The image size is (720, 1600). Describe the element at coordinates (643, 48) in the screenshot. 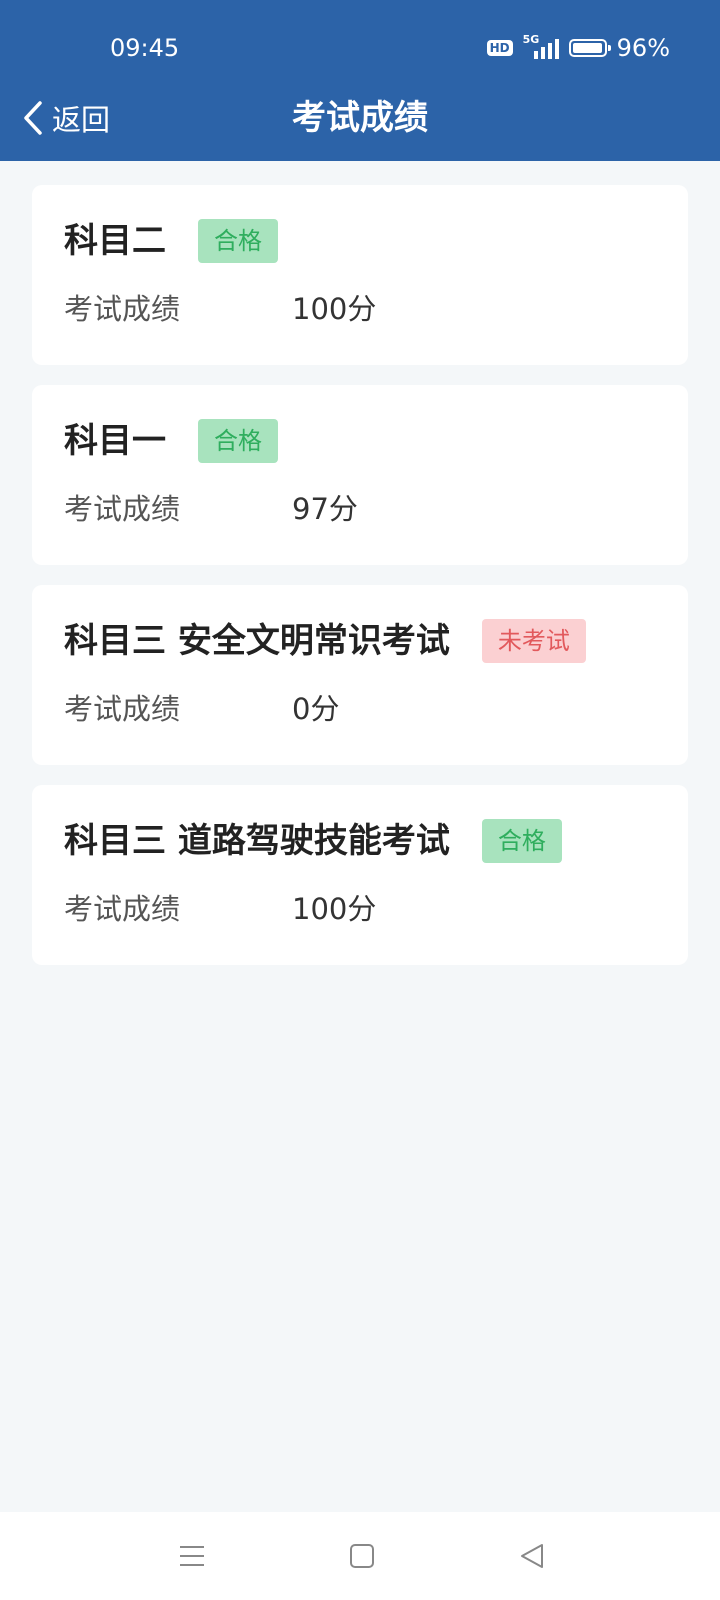

I see `battery-percent: 96%` at that location.